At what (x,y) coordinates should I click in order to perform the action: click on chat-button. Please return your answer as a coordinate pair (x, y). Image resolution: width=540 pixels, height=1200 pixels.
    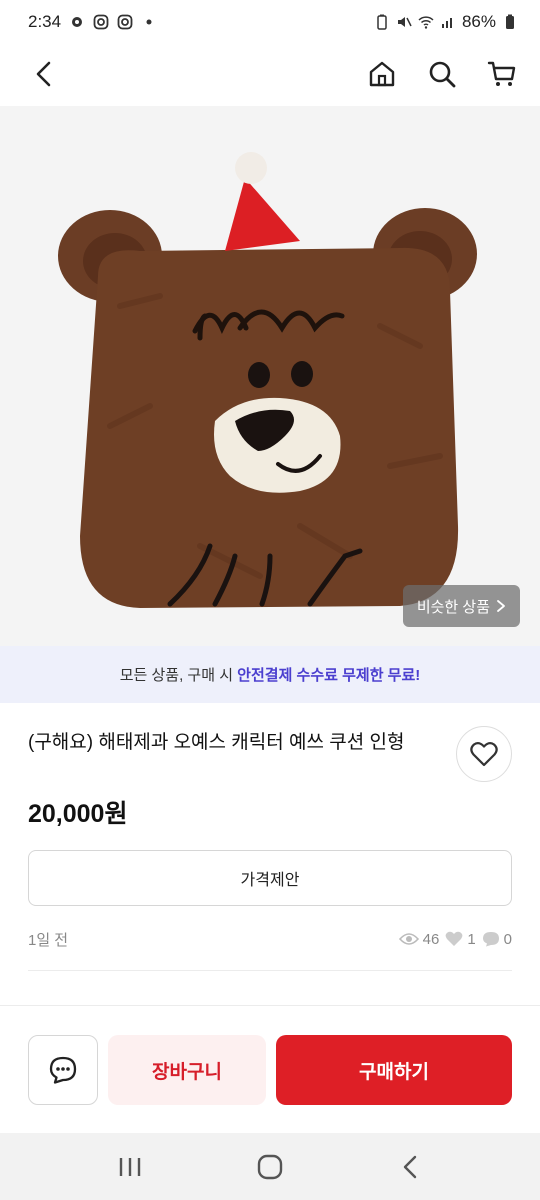
    Looking at the image, I should click on (63, 1070).